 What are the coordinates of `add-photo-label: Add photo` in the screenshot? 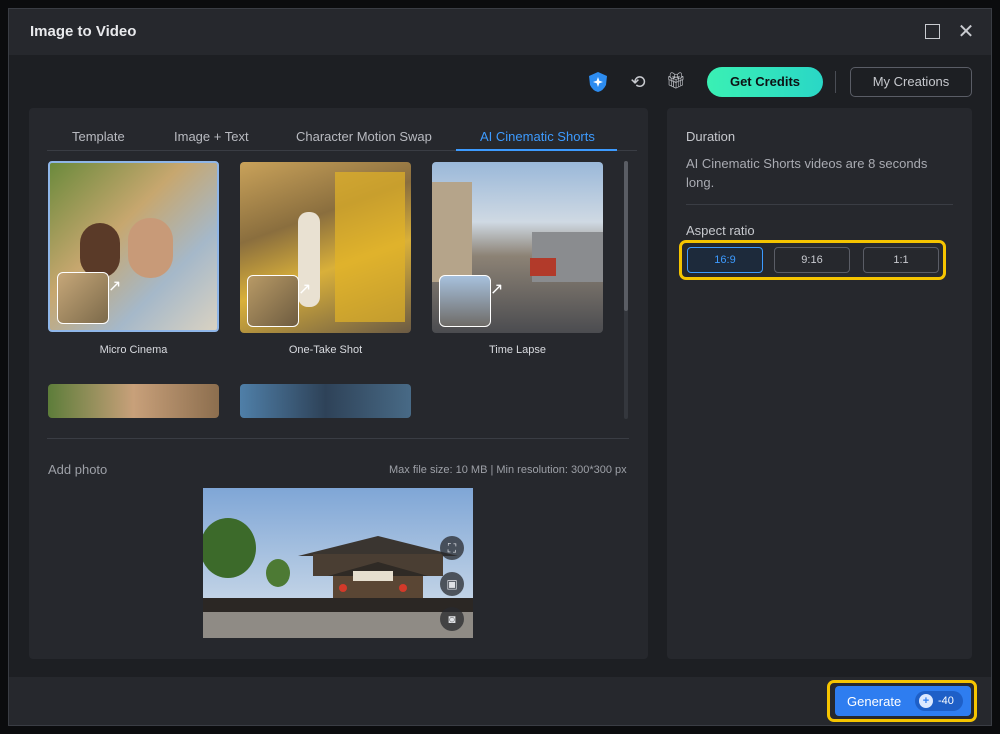 It's located at (78, 469).